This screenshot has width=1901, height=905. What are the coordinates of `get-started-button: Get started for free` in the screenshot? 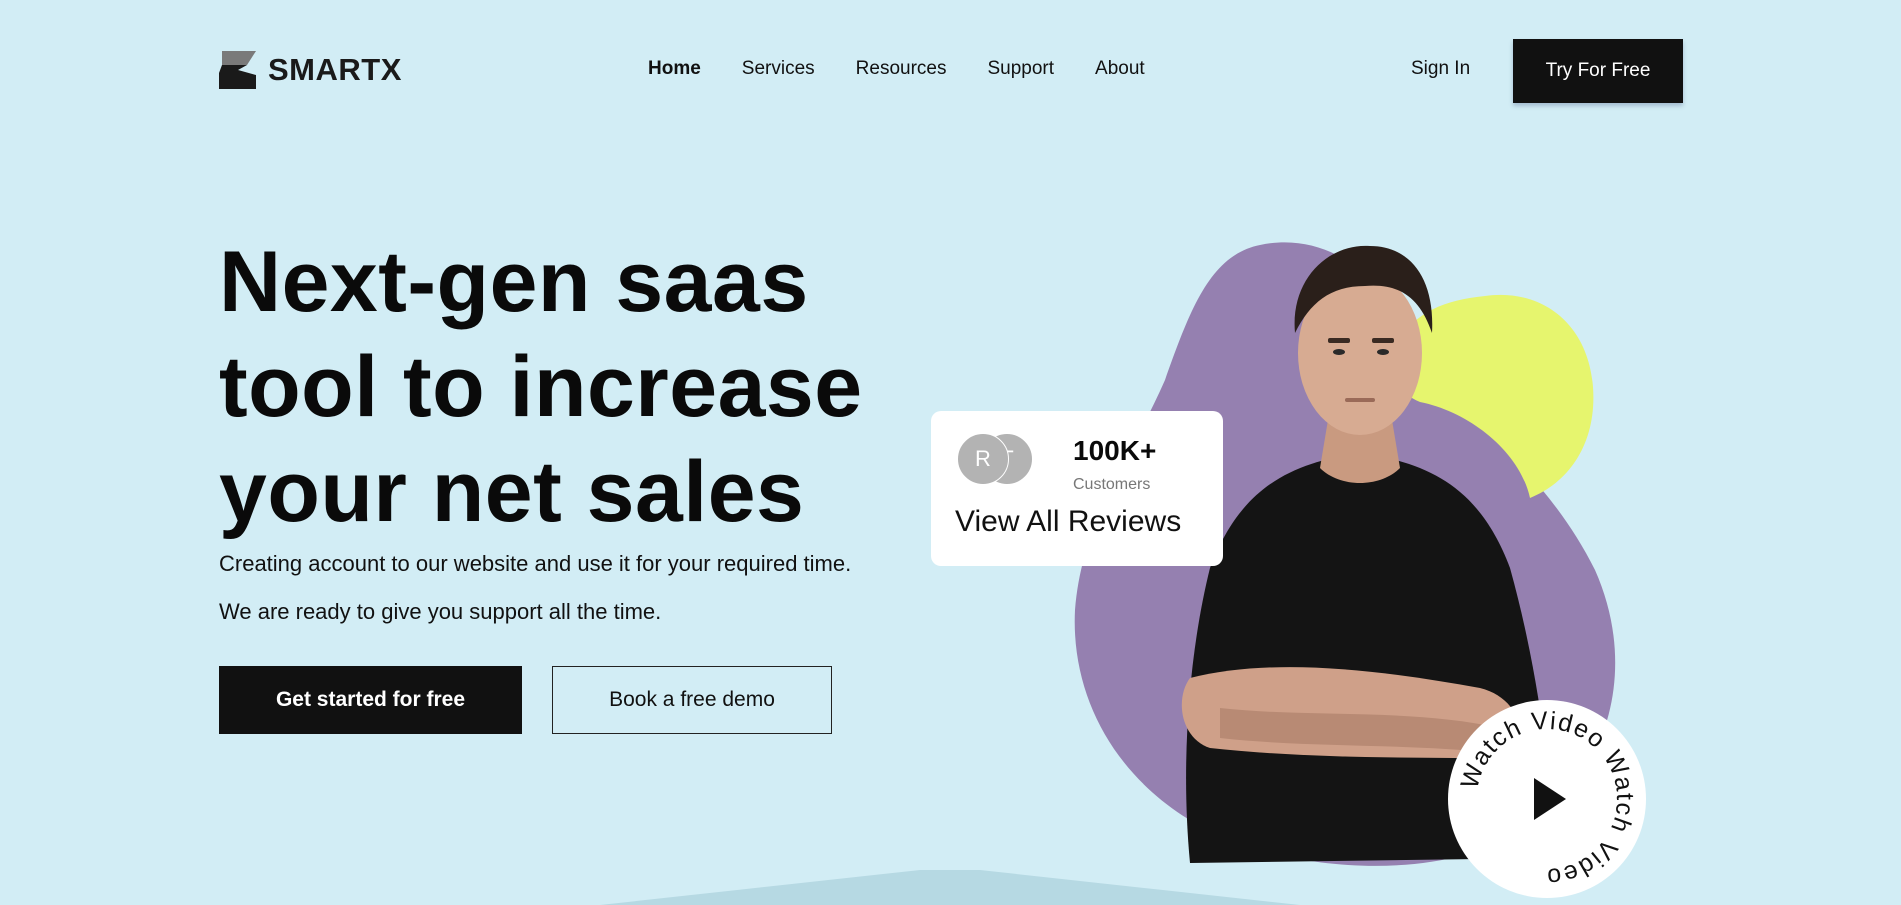 It's located at (370, 700).